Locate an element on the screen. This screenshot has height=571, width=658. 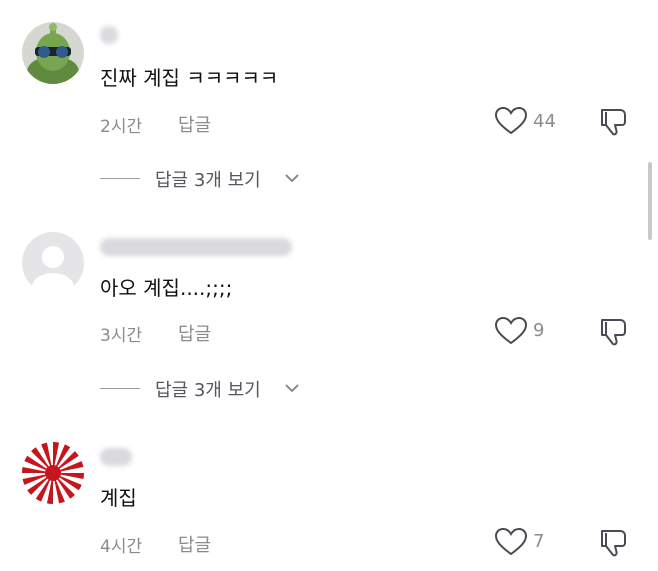
comment-text: 계집 is located at coordinates (118, 498).